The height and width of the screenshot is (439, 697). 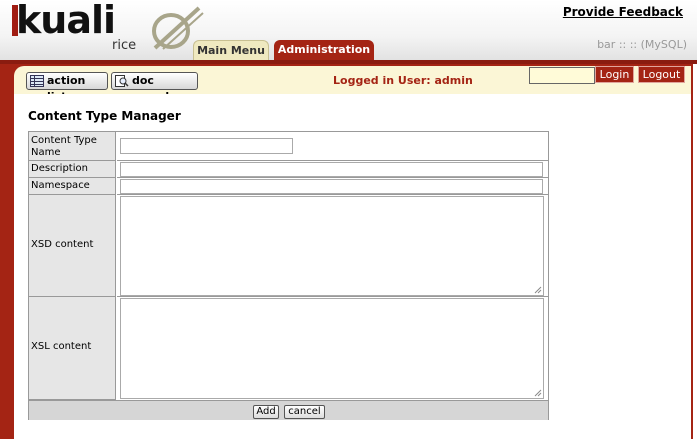 What do you see at coordinates (331, 169) in the screenshot?
I see `description-input` at bounding box center [331, 169].